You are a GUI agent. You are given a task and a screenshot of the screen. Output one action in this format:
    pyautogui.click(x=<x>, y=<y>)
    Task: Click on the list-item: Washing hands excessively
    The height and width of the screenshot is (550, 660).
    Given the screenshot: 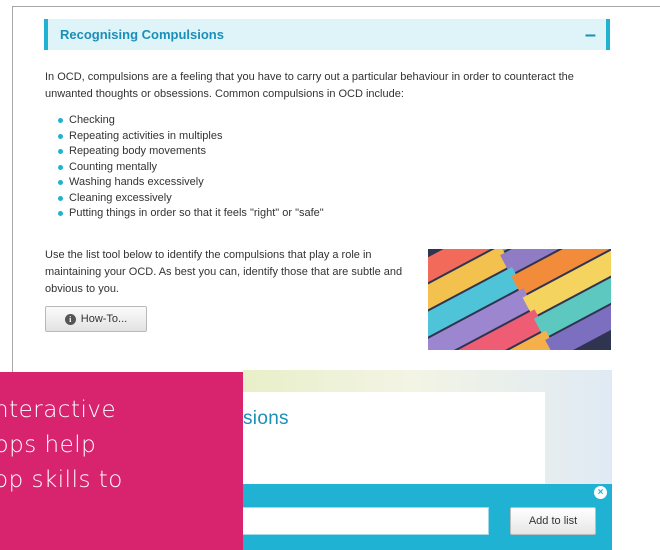 What is the action you would take?
    pyautogui.click(x=191, y=183)
    